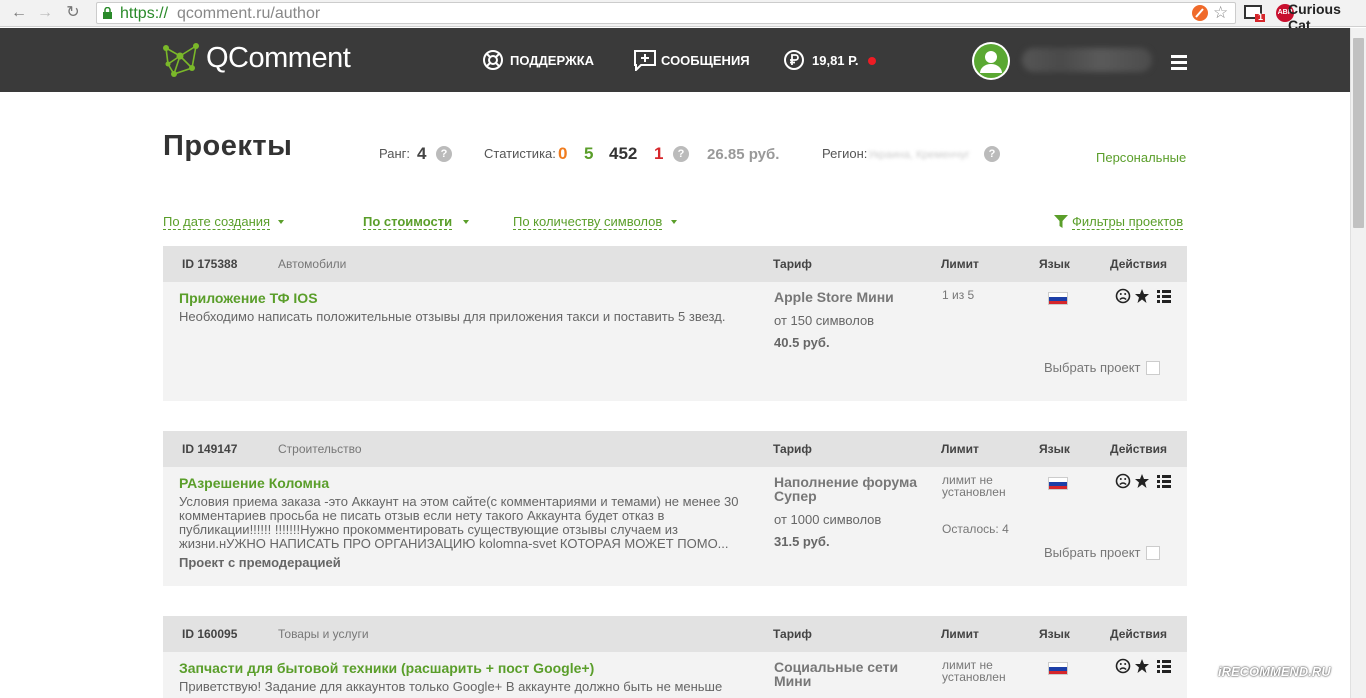  What do you see at coordinates (835, 60) in the screenshot?
I see `balance-value: 19,81 Р.` at bounding box center [835, 60].